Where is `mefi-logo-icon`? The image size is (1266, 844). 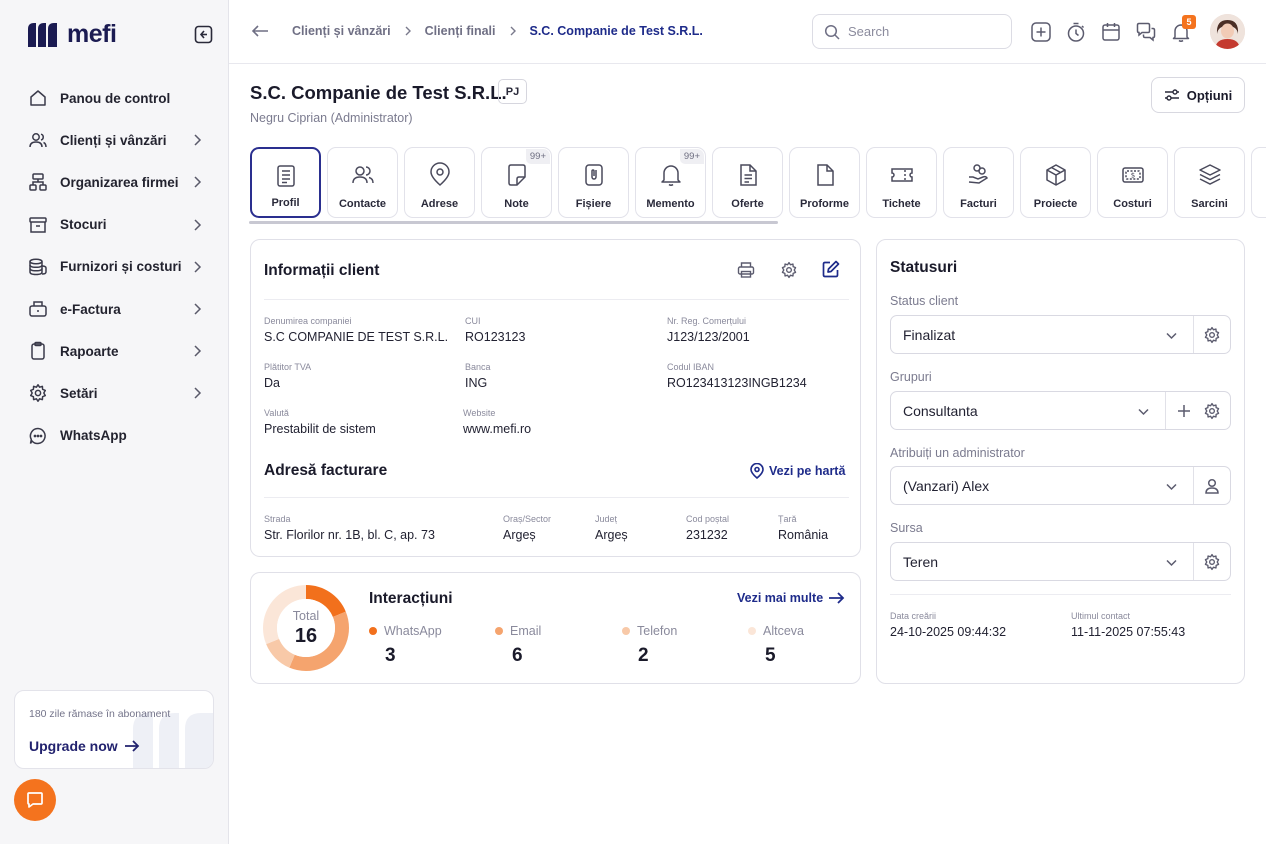
mefi-logo-icon is located at coordinates (42, 34).